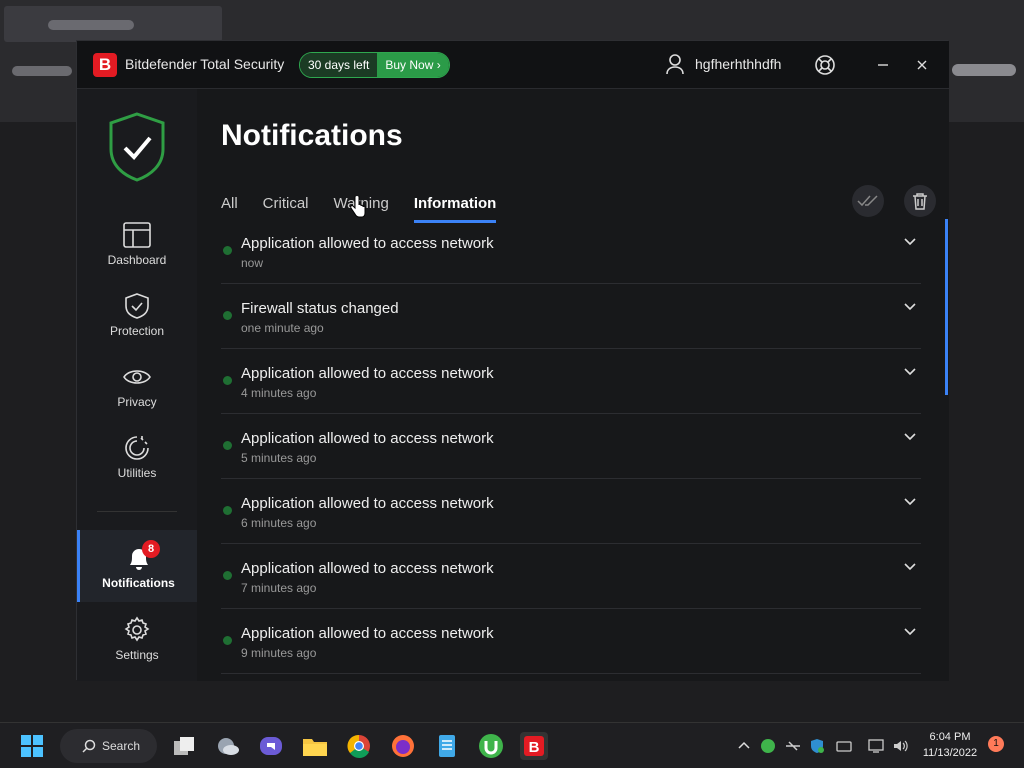 This screenshot has height=768, width=1024. What do you see at coordinates (137, 147) in the screenshot?
I see `protected-shield-icon` at bounding box center [137, 147].